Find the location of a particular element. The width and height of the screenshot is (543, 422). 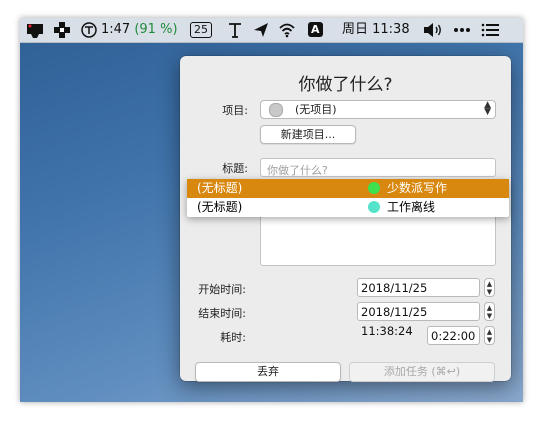

title-field is located at coordinates (378, 168).